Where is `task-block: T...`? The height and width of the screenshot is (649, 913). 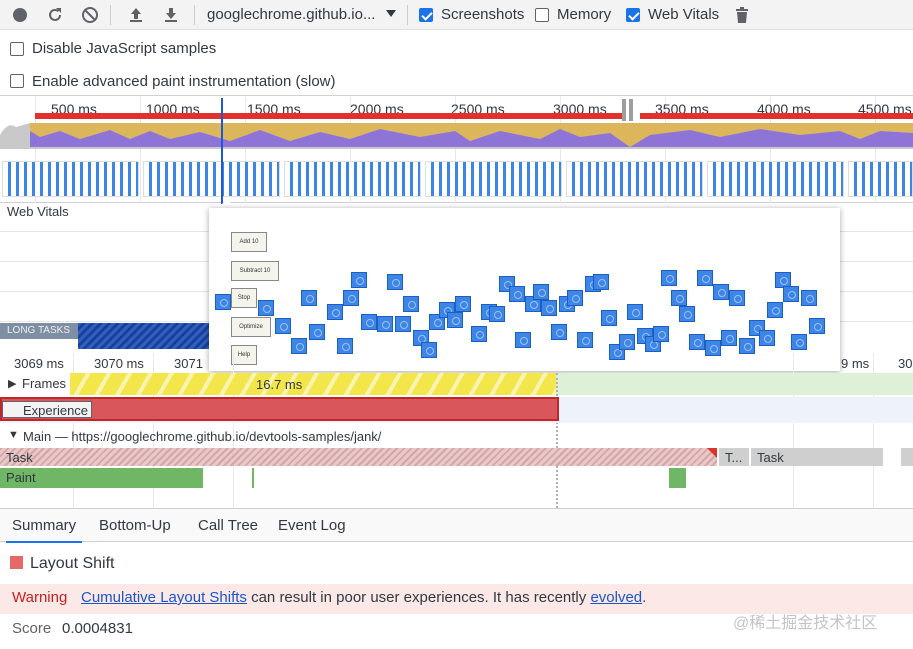 task-block: T... is located at coordinates (734, 457).